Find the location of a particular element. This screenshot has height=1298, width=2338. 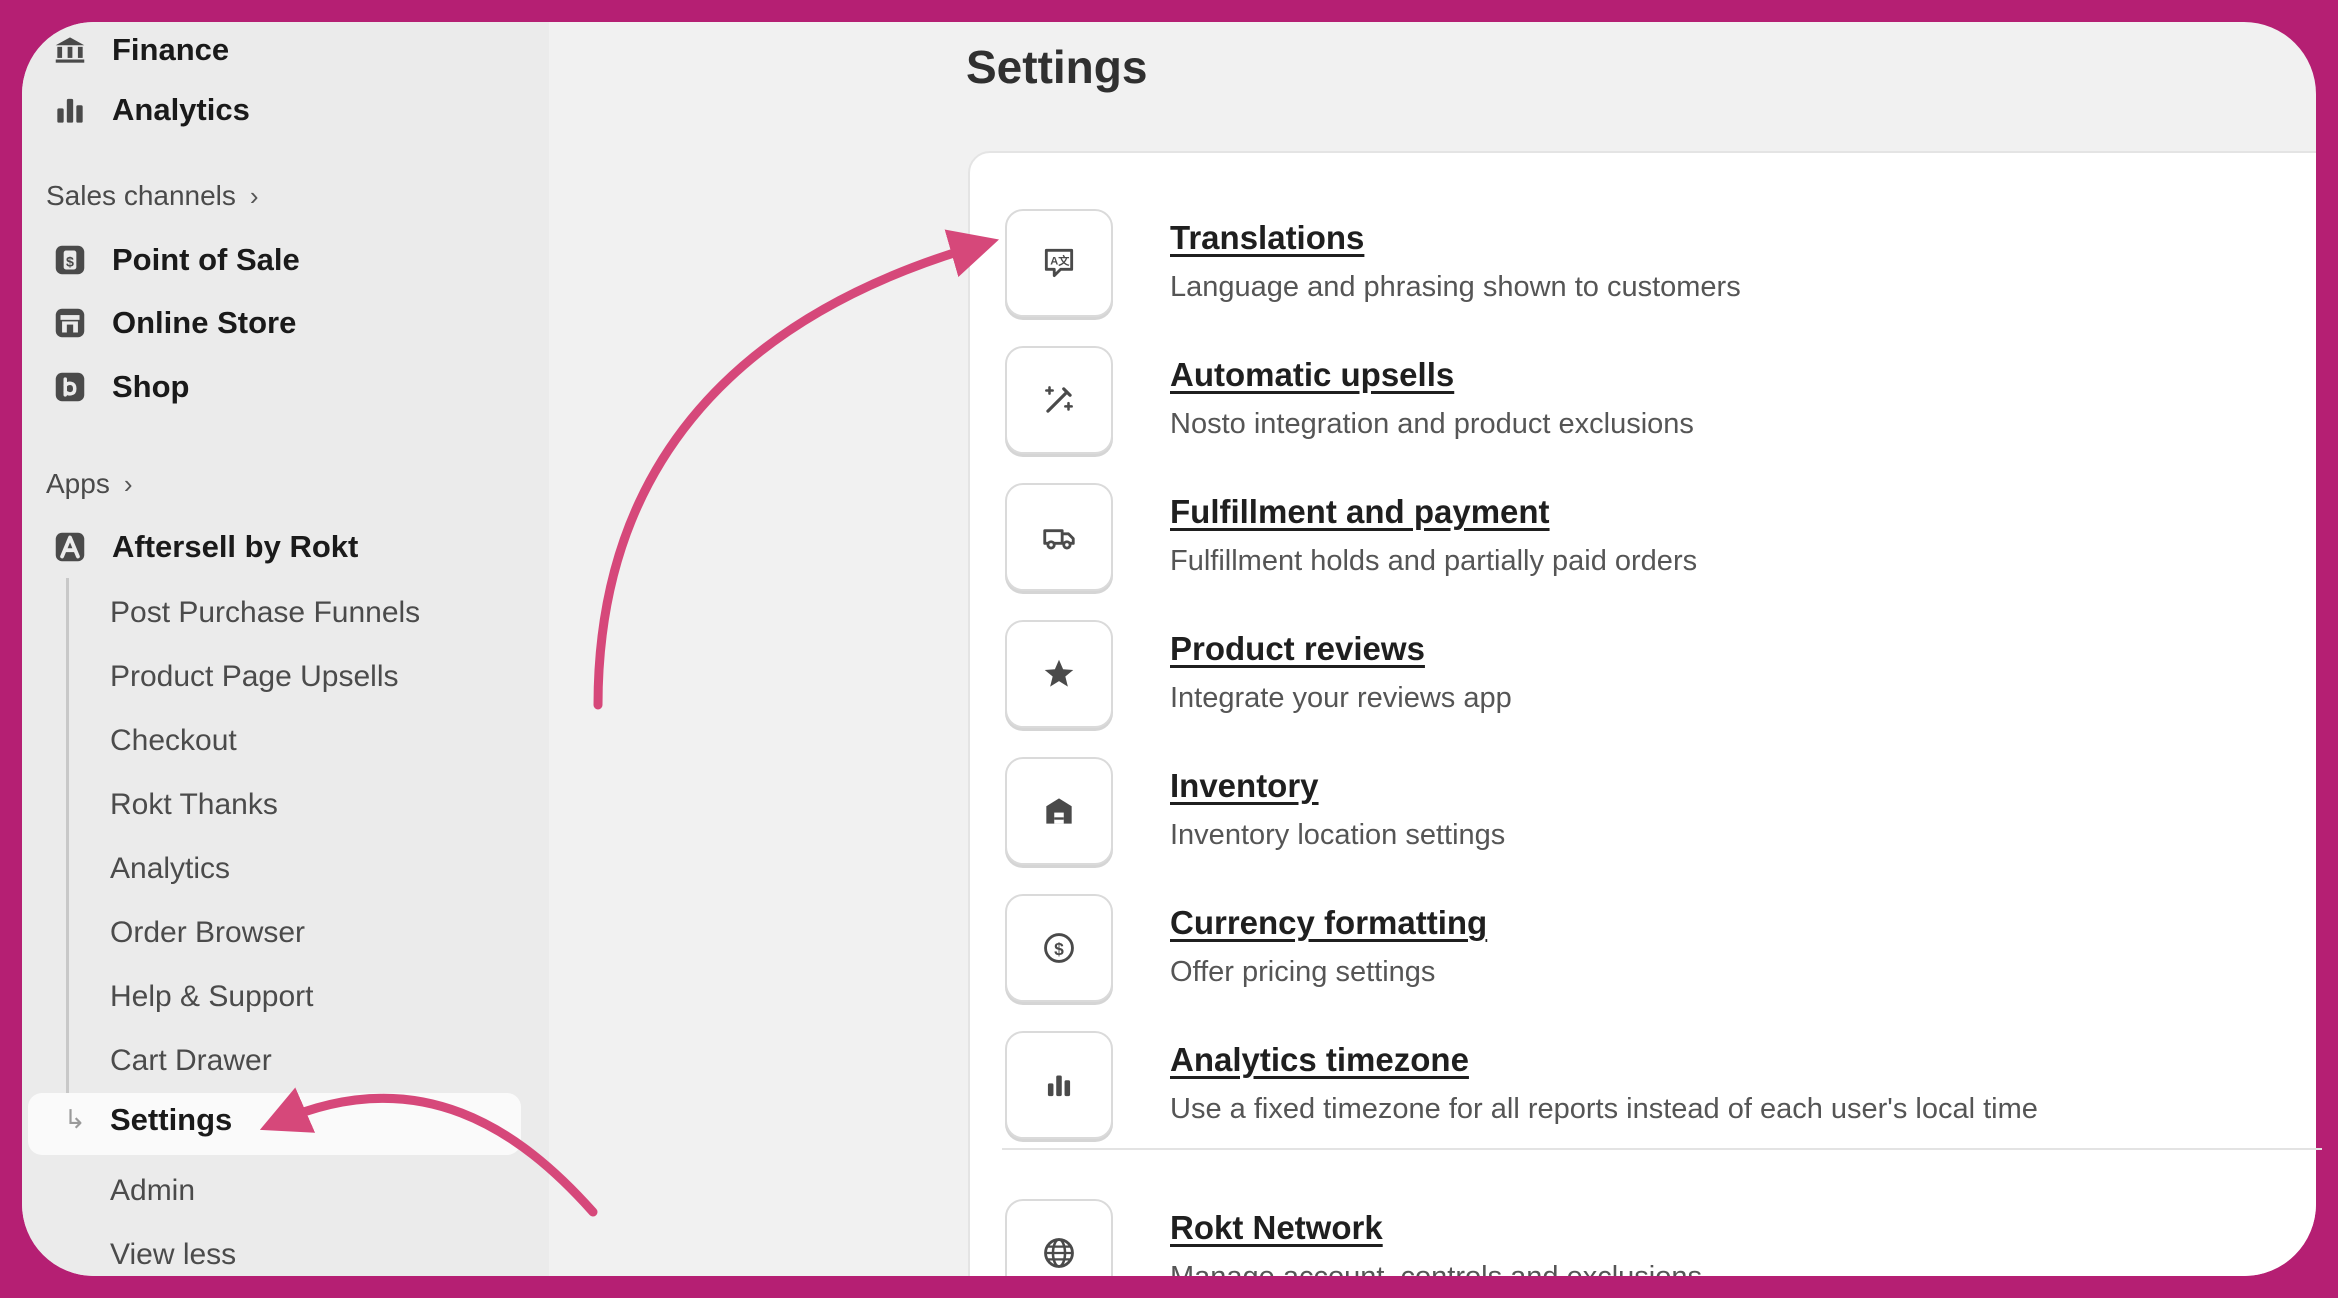

magic-wand-icon is located at coordinates (1059, 400).